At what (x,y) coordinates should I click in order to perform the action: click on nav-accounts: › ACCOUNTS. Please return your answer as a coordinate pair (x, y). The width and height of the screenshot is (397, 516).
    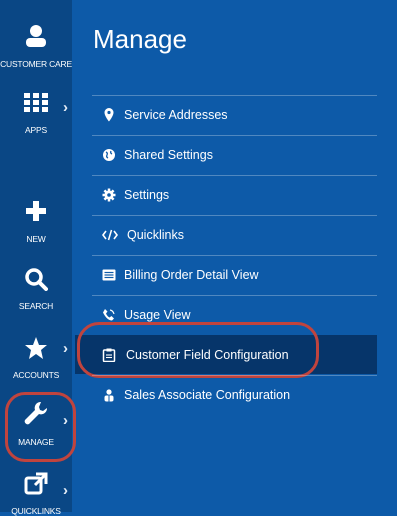
    Looking at the image, I should click on (36, 359).